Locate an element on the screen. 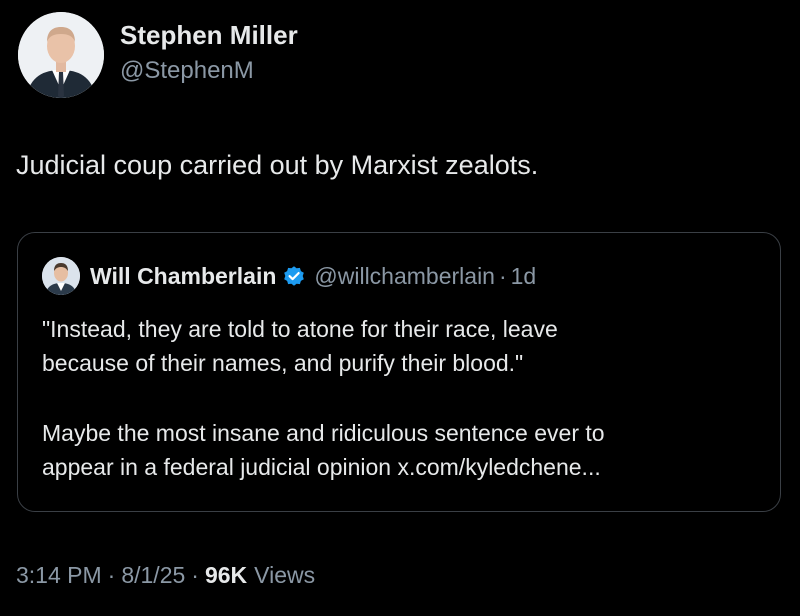 The height and width of the screenshot is (616, 800). views-label: Views is located at coordinates (284, 575).